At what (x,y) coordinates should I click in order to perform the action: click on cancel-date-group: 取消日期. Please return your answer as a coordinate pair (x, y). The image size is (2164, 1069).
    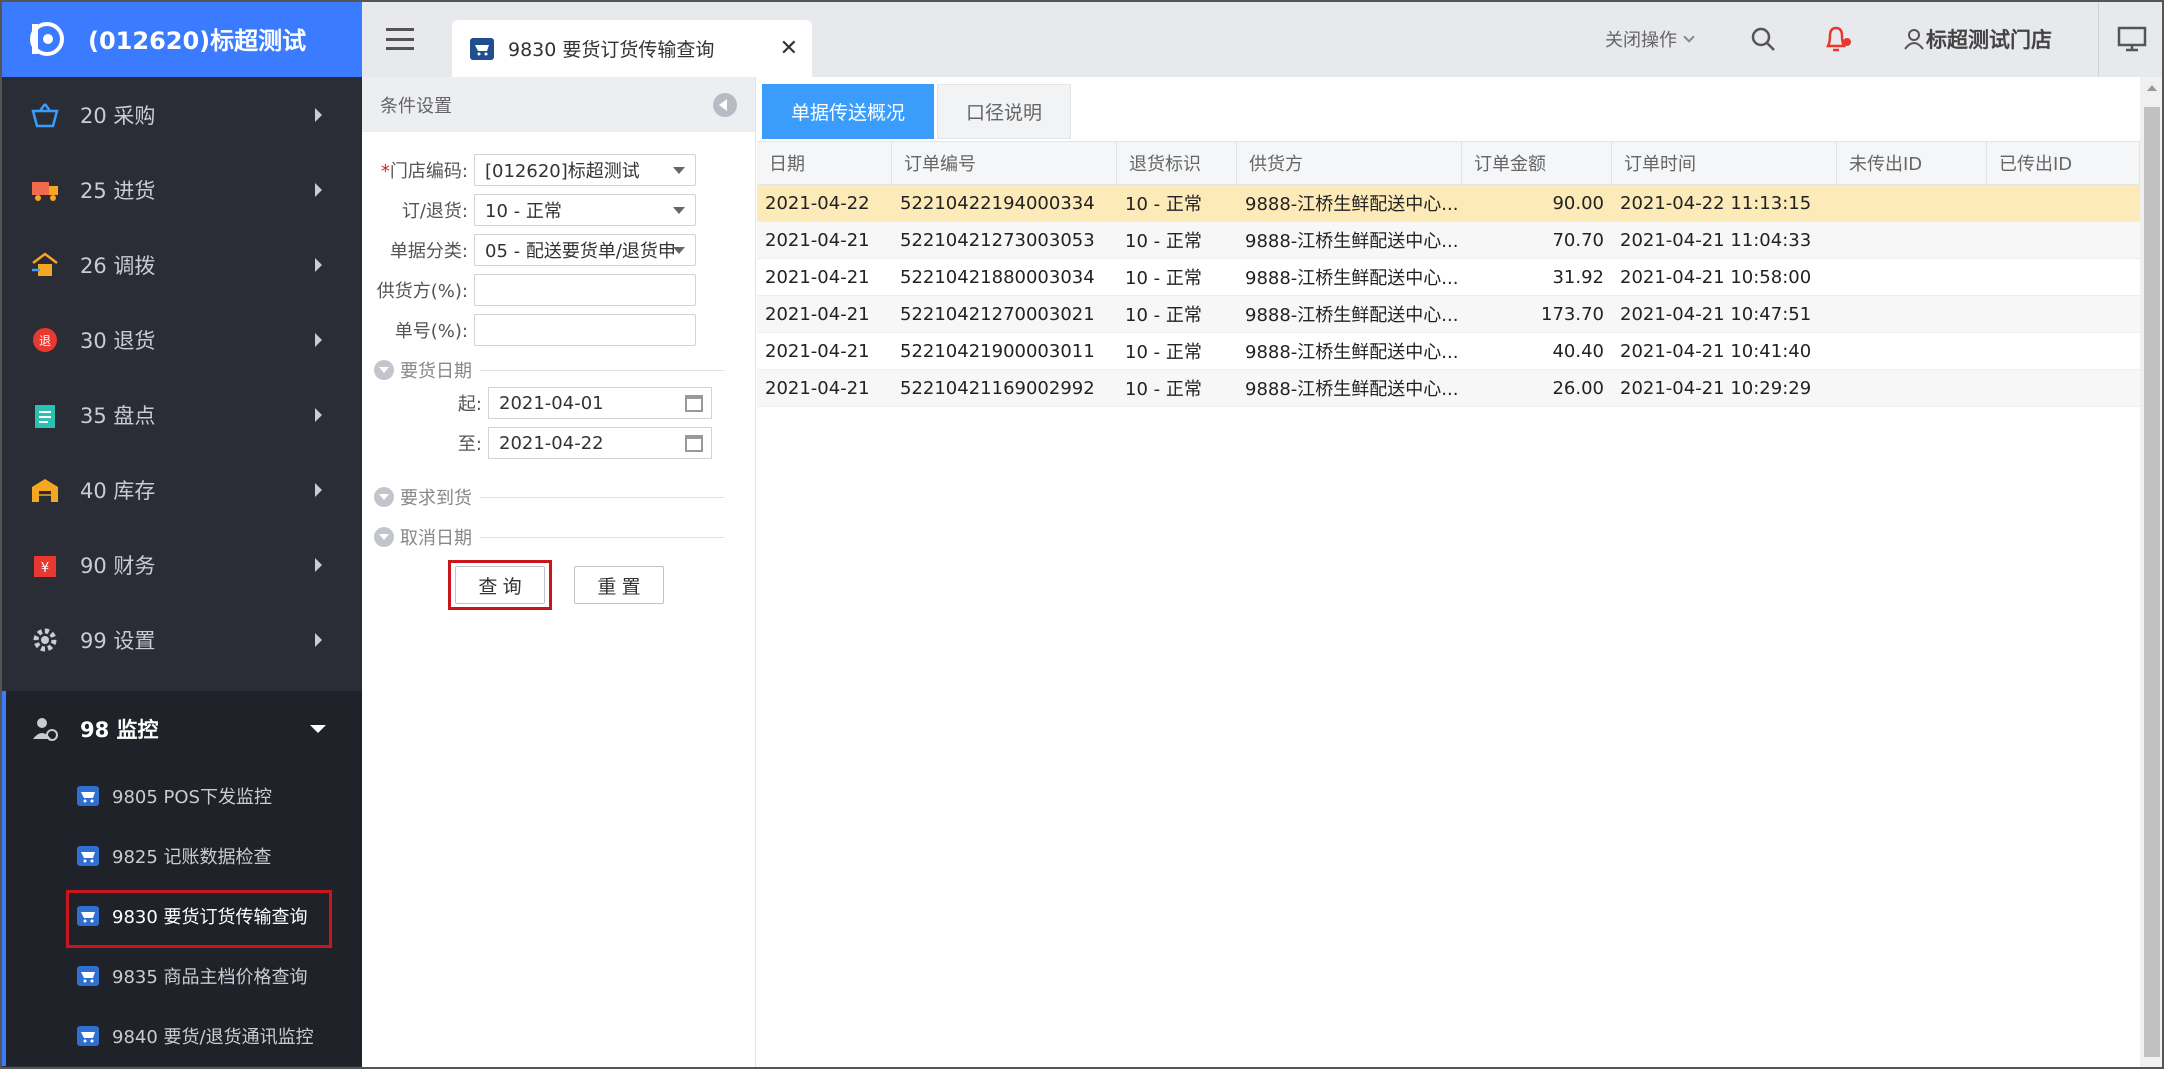
    Looking at the image, I should click on (549, 537).